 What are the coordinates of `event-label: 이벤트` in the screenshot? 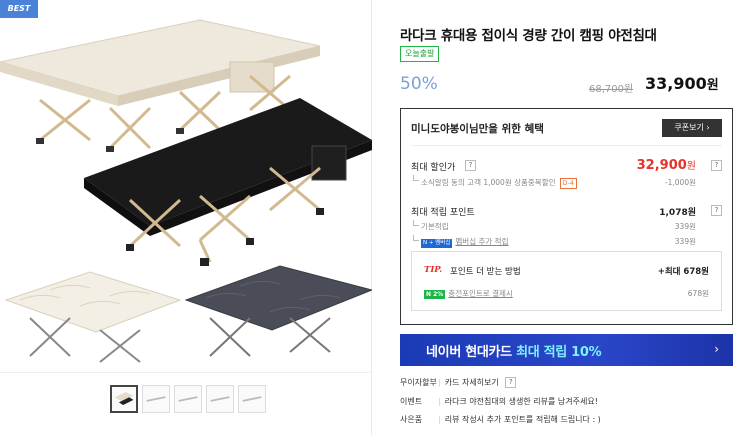 It's located at (411, 401).